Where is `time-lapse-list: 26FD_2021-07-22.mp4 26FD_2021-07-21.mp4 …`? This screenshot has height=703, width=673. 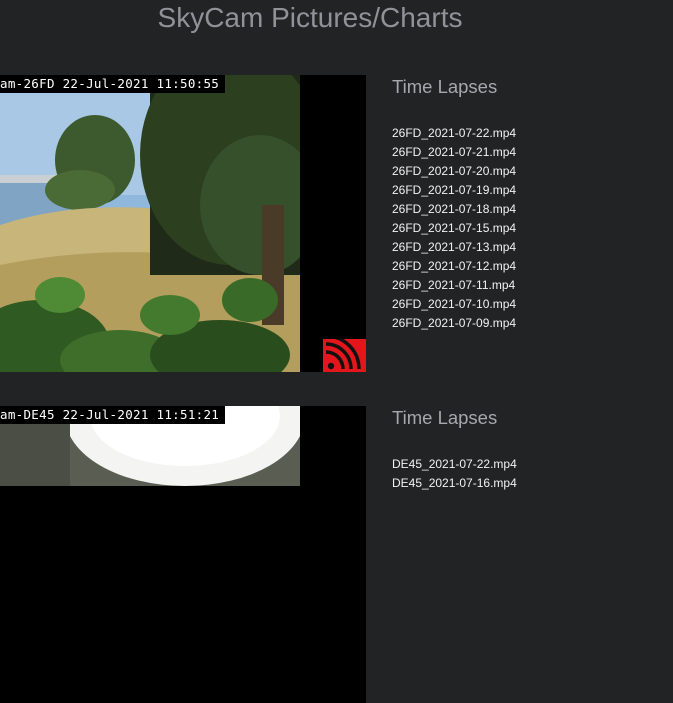
time-lapse-list: 26FD_2021-07-22.mp4 26FD_2021-07-21.mp4 … is located at coordinates (454, 228).